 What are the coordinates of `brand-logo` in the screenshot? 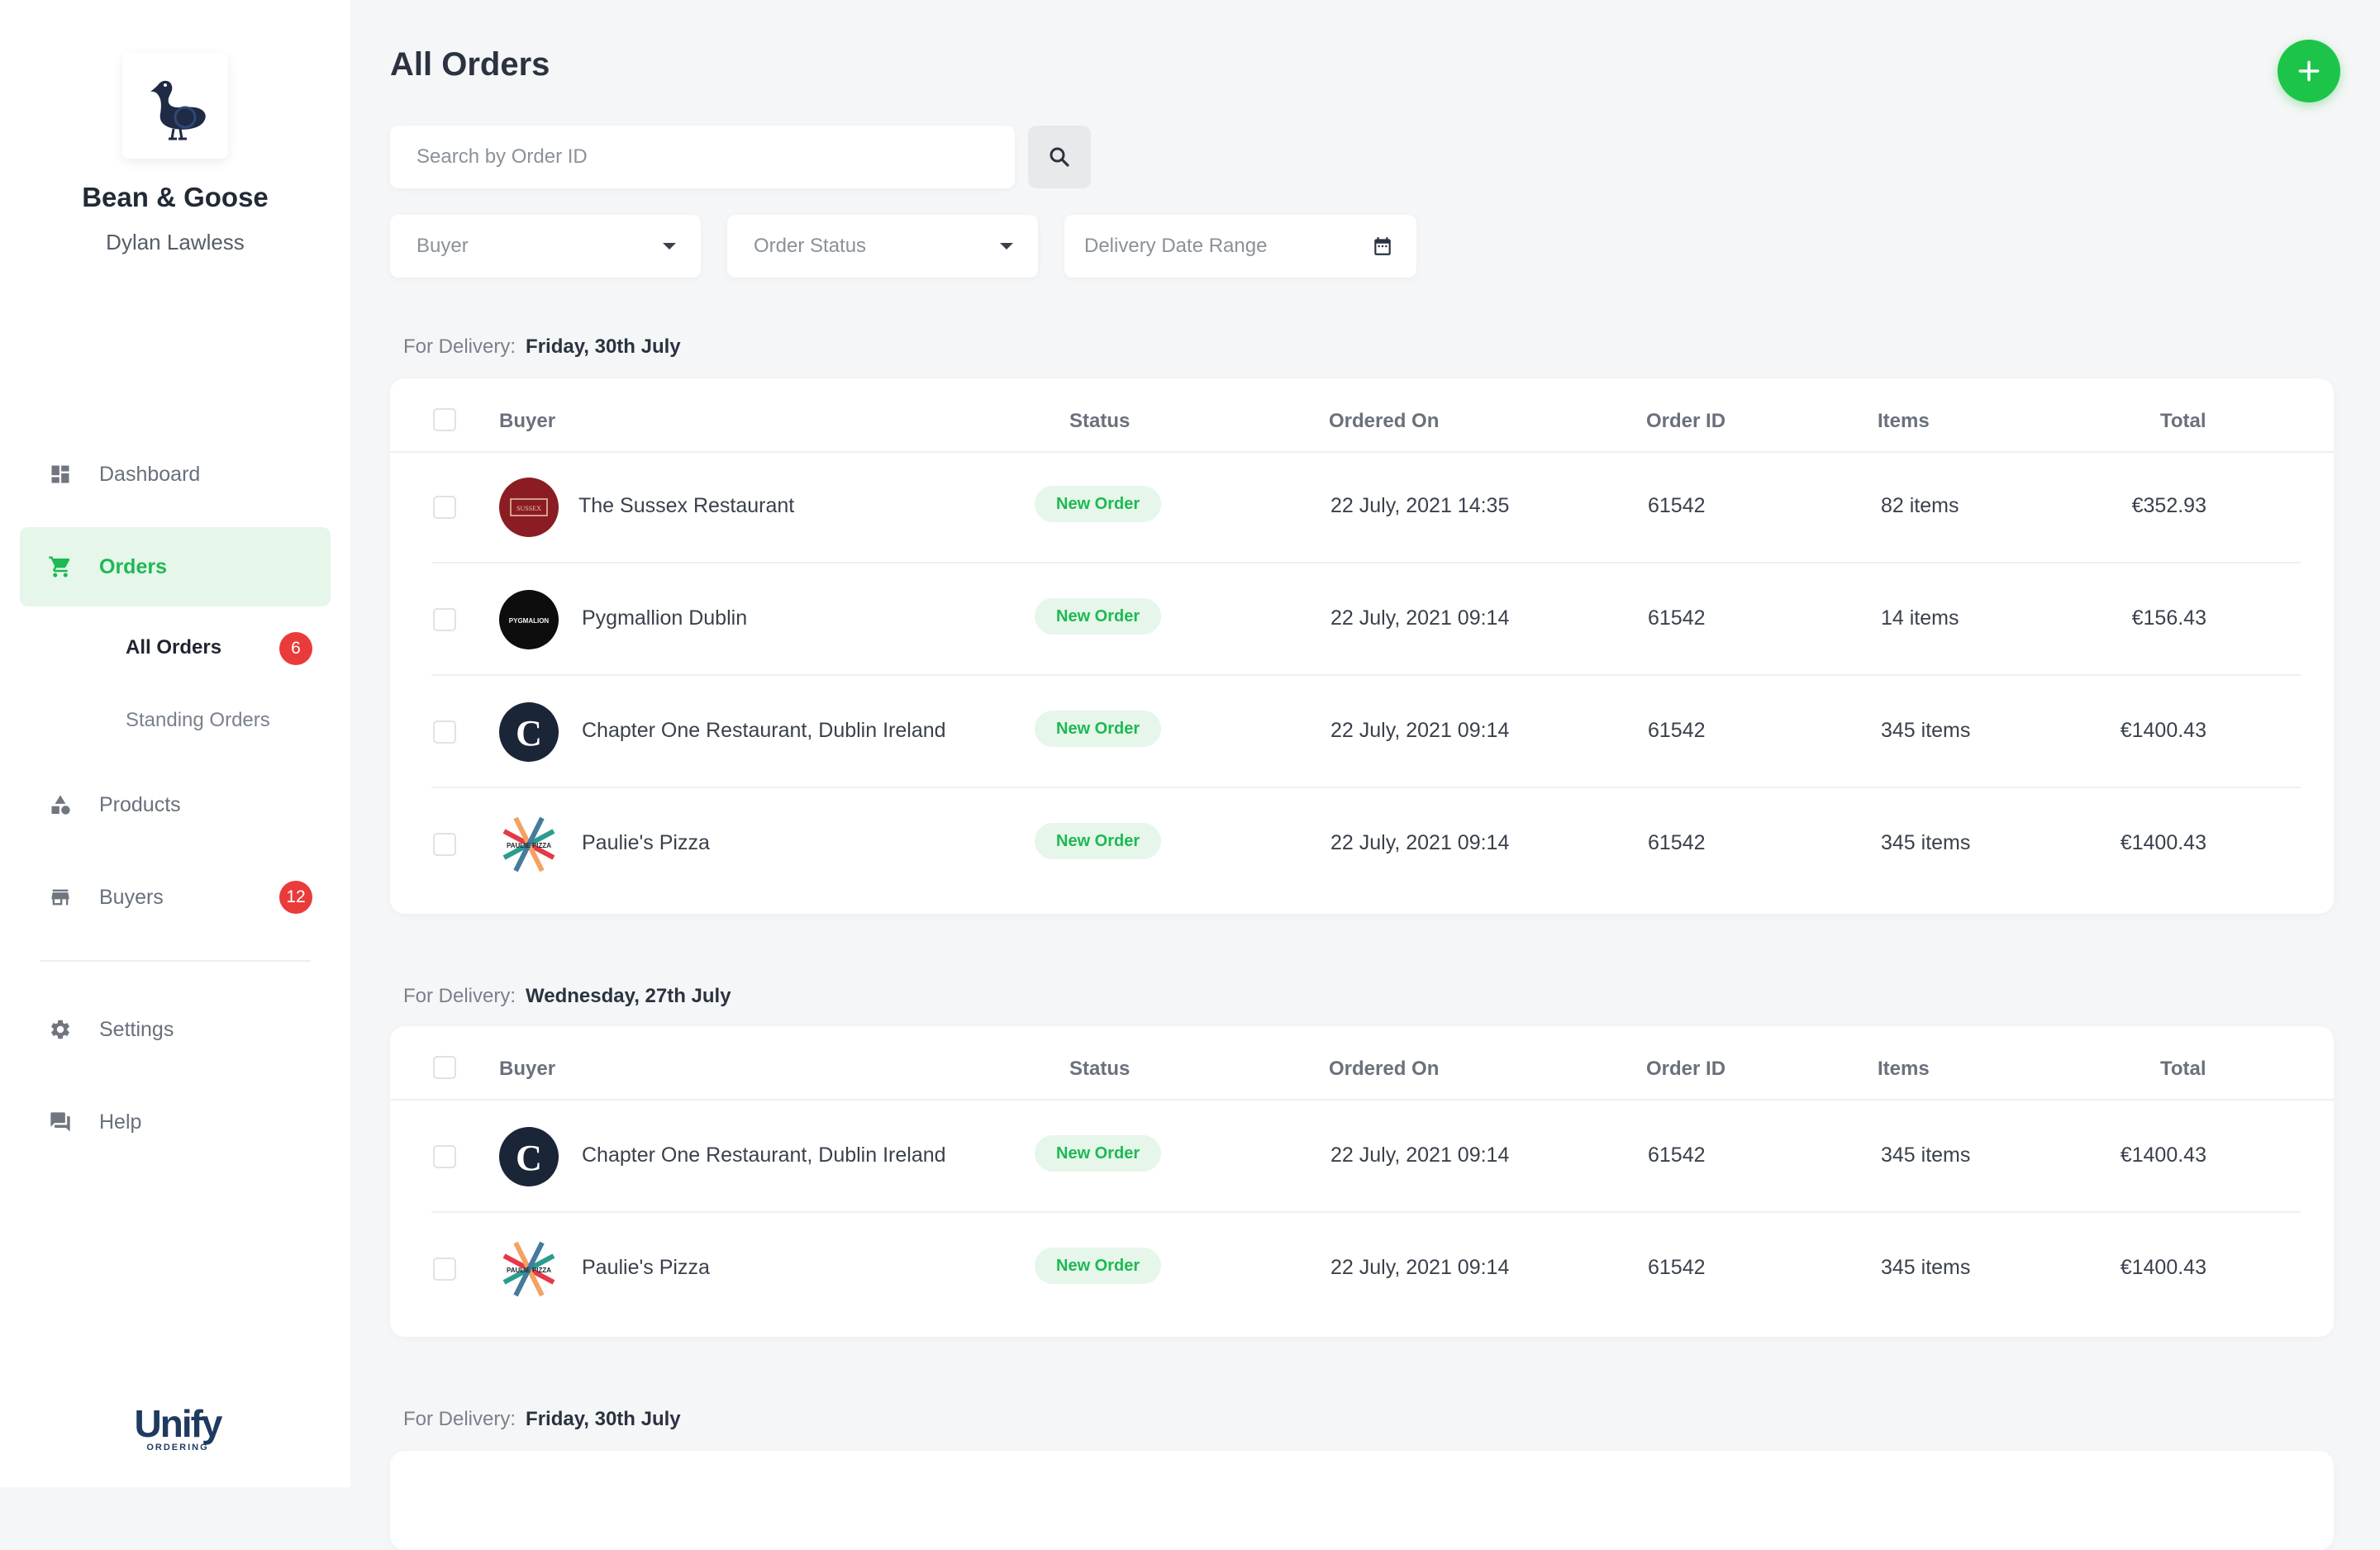 It's located at (175, 106).